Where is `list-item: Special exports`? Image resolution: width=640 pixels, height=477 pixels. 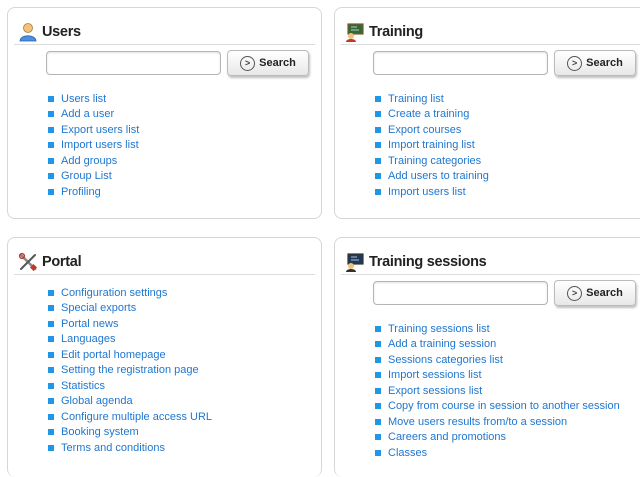 list-item: Special exports is located at coordinates (130, 309).